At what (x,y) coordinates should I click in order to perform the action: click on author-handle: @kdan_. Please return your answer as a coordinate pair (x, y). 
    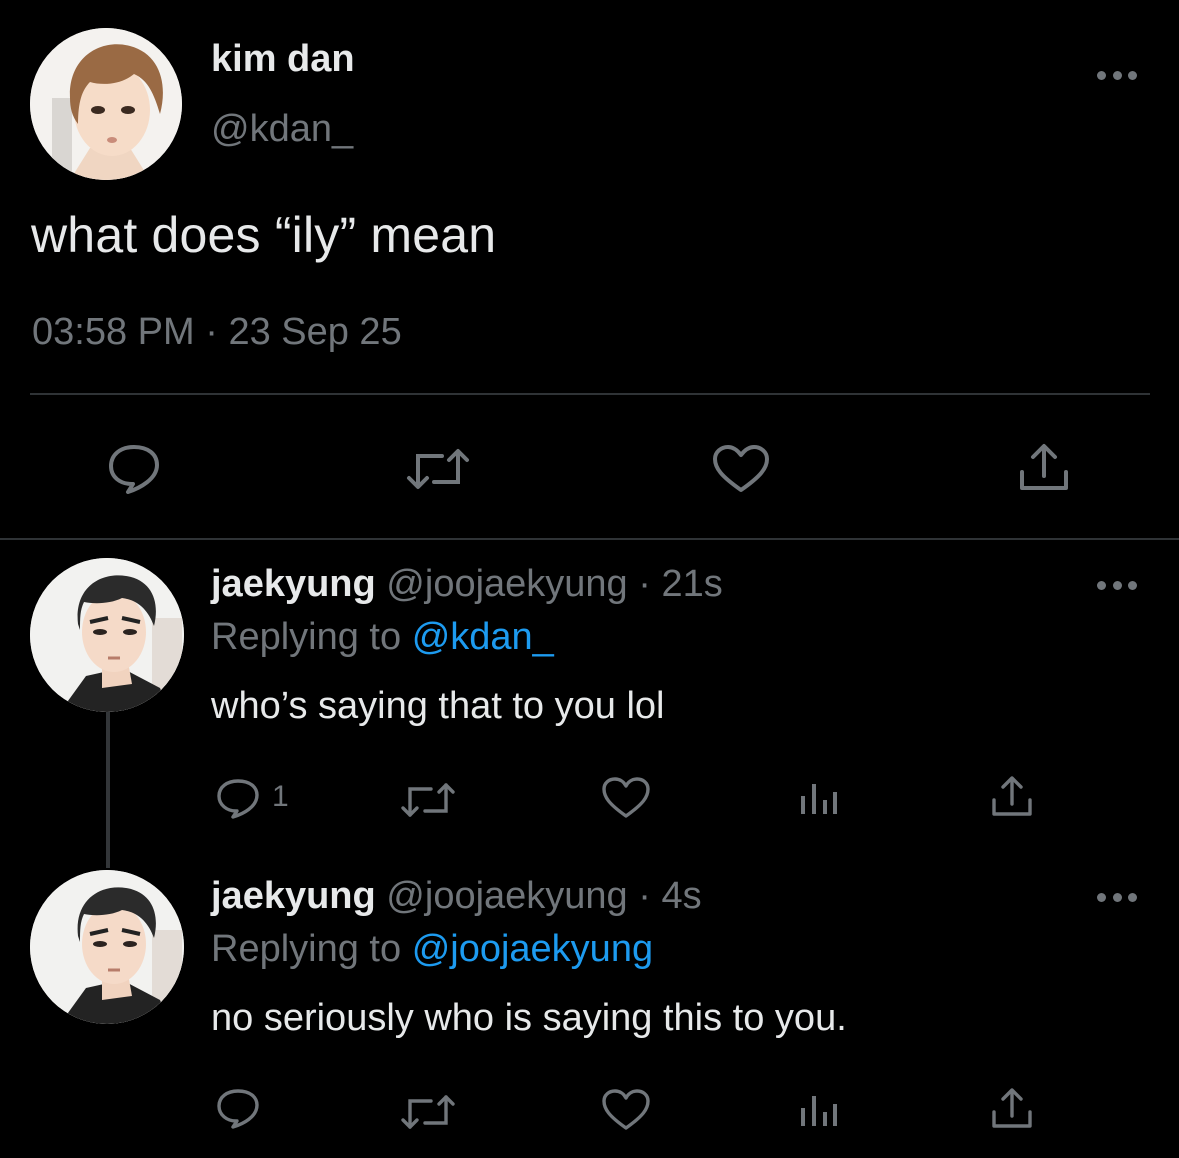
    Looking at the image, I should click on (282, 129).